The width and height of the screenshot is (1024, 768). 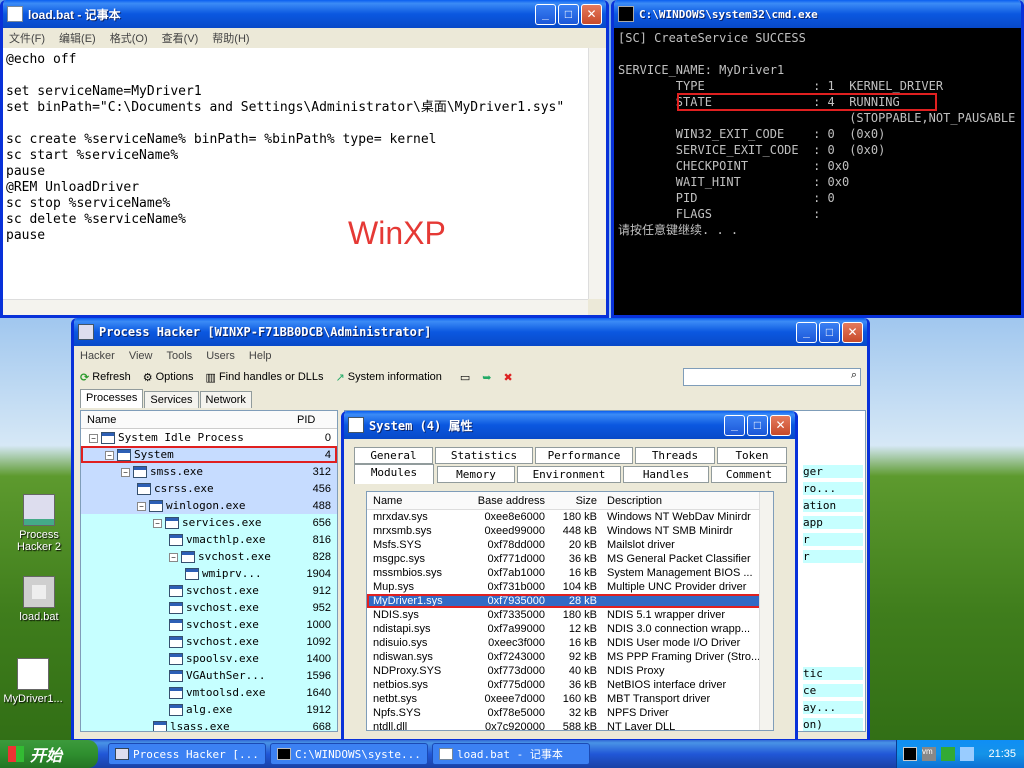 What do you see at coordinates (209, 556) in the screenshot?
I see `process-row: − svchost.exe 828` at bounding box center [209, 556].